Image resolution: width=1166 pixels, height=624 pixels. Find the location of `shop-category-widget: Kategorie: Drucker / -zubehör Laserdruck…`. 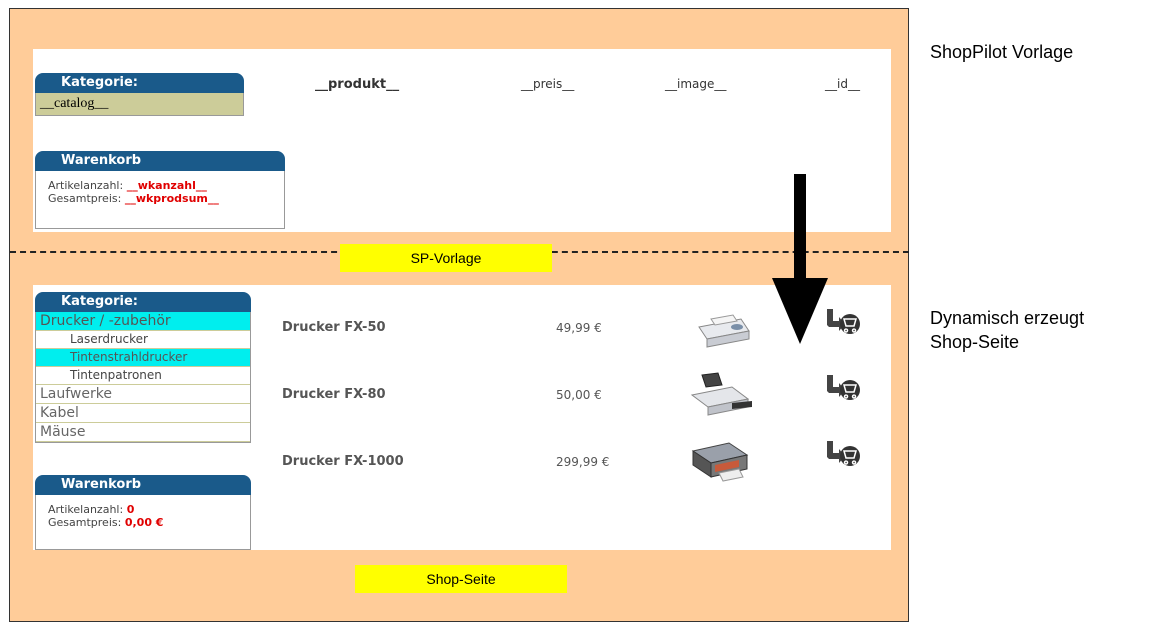

shop-category-widget: Kategorie: Drucker / -zubehör Laserdruck… is located at coordinates (143, 367).